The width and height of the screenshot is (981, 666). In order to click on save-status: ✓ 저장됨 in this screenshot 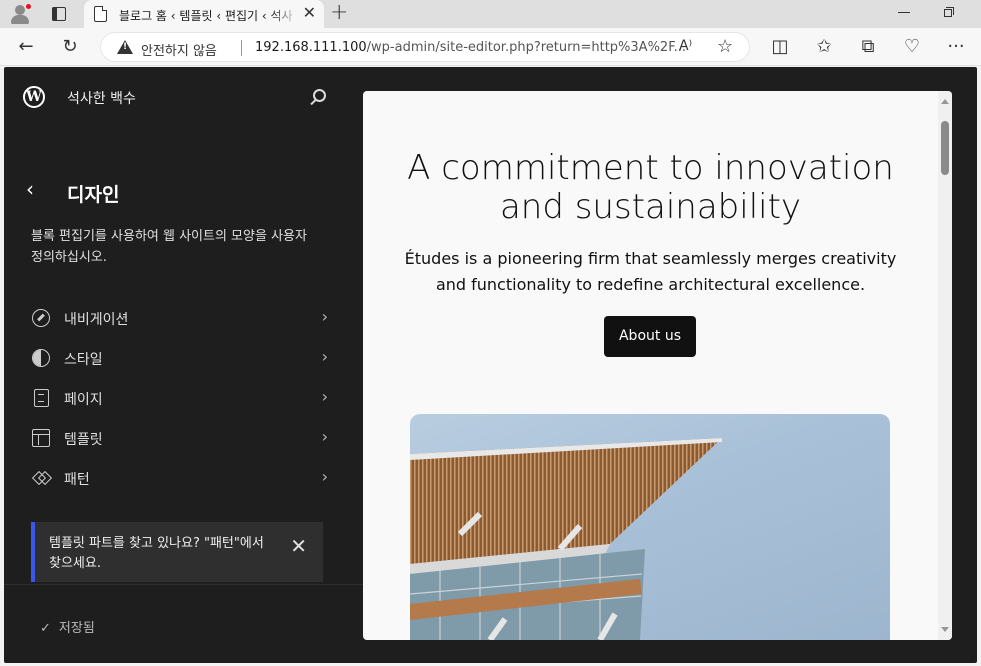, I will do `click(67, 626)`.